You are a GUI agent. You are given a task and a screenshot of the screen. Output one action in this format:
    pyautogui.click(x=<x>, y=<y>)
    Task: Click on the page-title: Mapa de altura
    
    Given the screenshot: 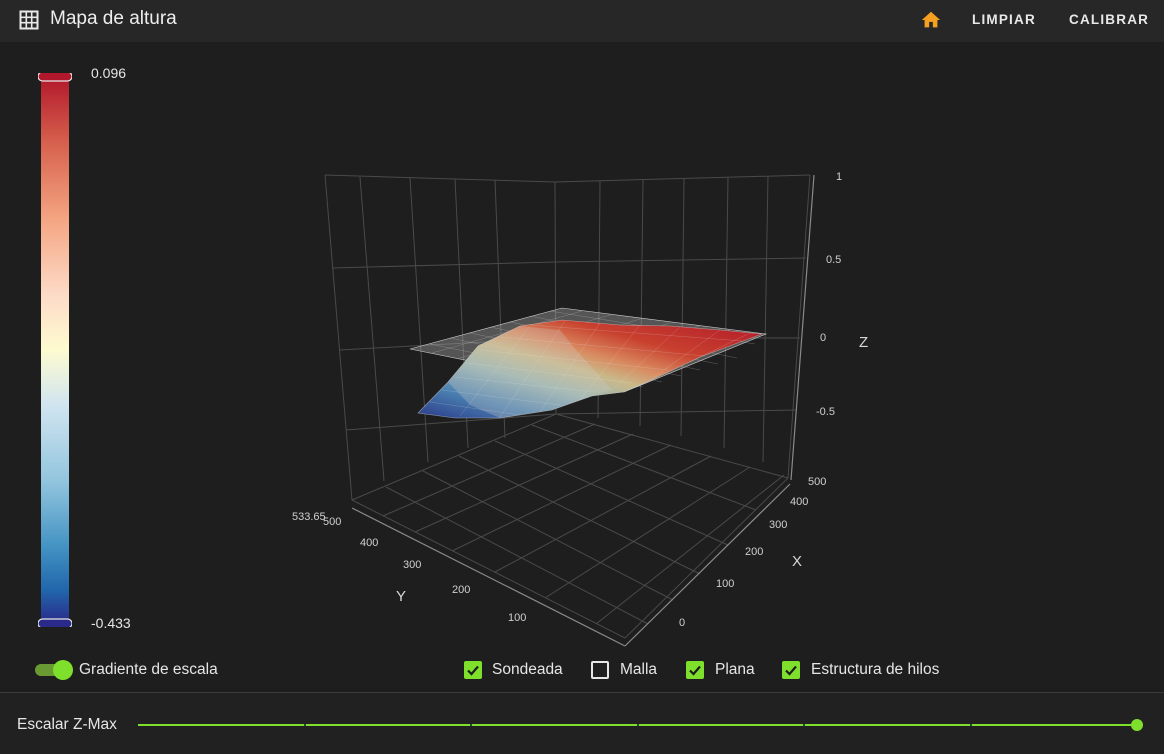 What is the action you would take?
    pyautogui.click(x=113, y=18)
    